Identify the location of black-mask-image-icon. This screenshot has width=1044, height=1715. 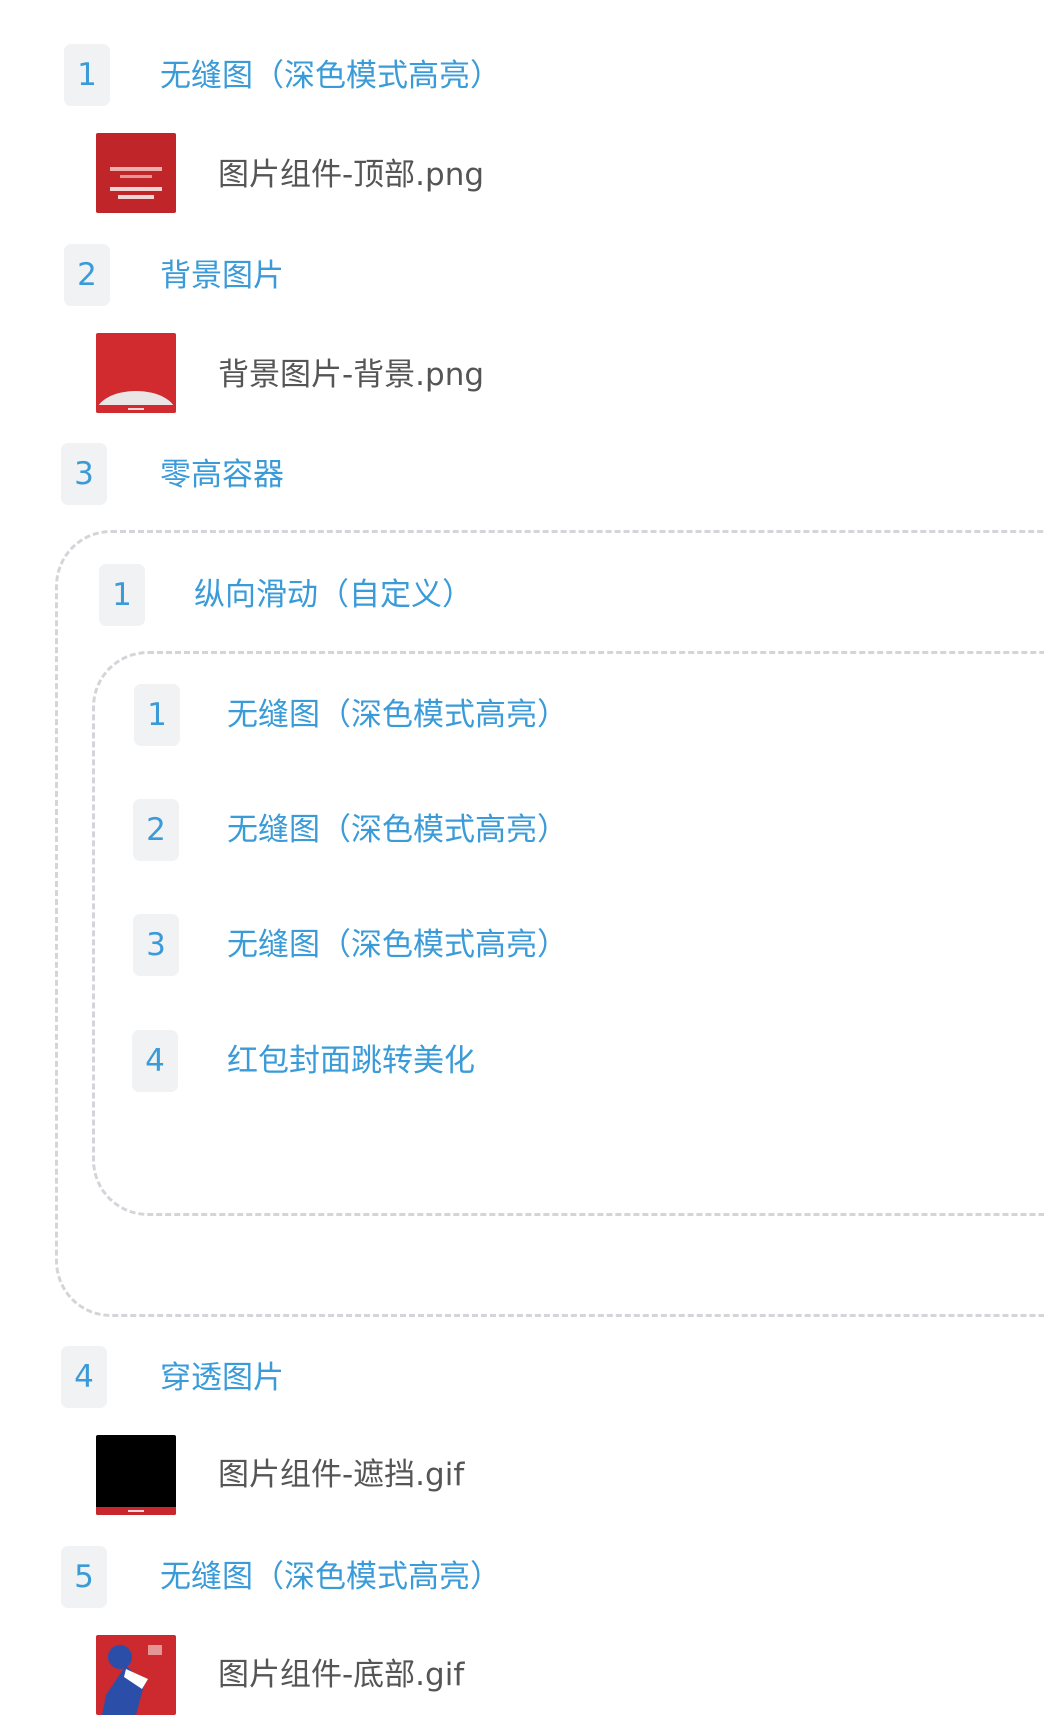
(136, 1475).